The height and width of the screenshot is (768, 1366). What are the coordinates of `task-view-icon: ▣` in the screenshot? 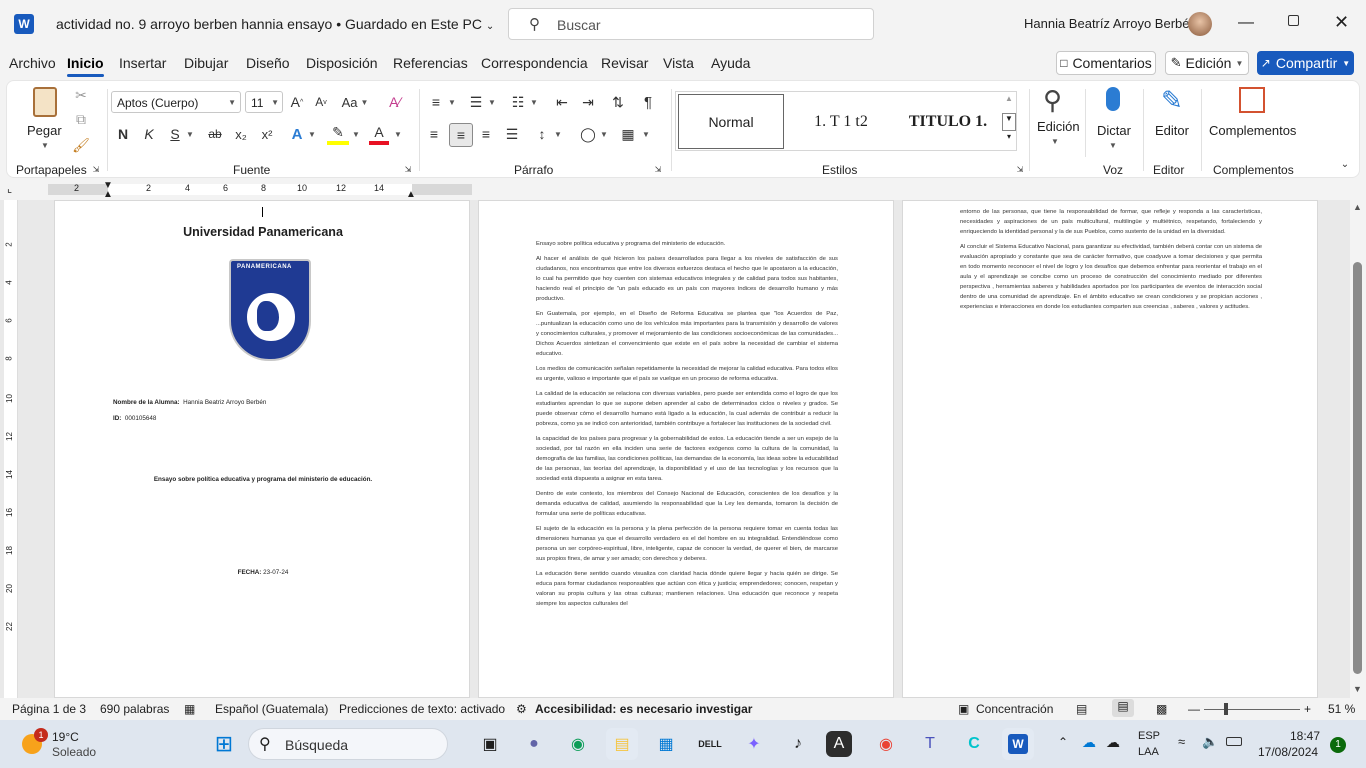 It's located at (490, 744).